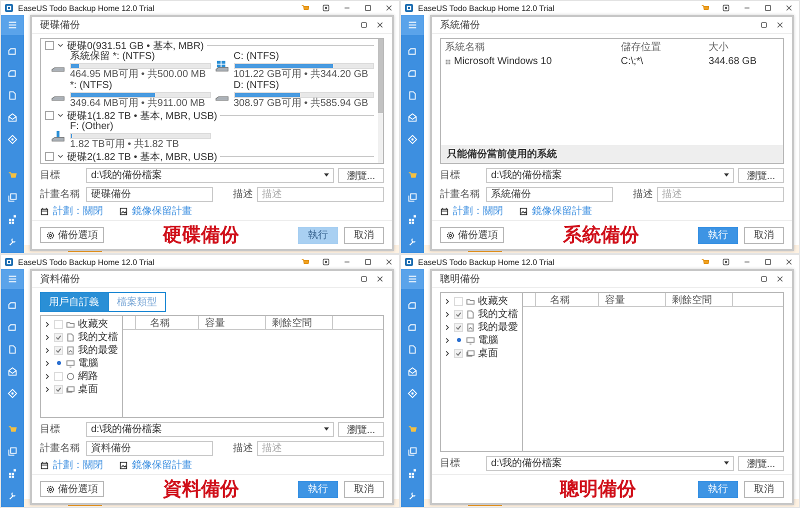 This screenshot has height=508, width=800. What do you see at coordinates (149, 448) in the screenshot?
I see `plan-name-field: 資料備份` at bounding box center [149, 448].